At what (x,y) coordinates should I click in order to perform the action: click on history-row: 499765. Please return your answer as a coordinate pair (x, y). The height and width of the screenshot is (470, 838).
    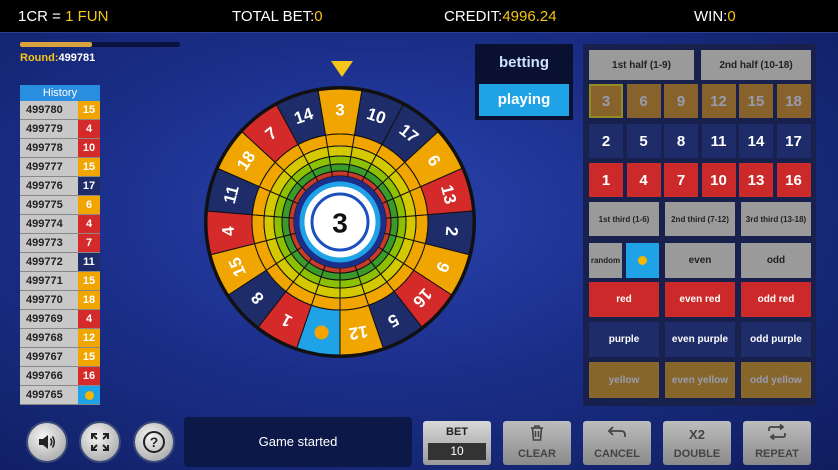
    Looking at the image, I should click on (60, 395).